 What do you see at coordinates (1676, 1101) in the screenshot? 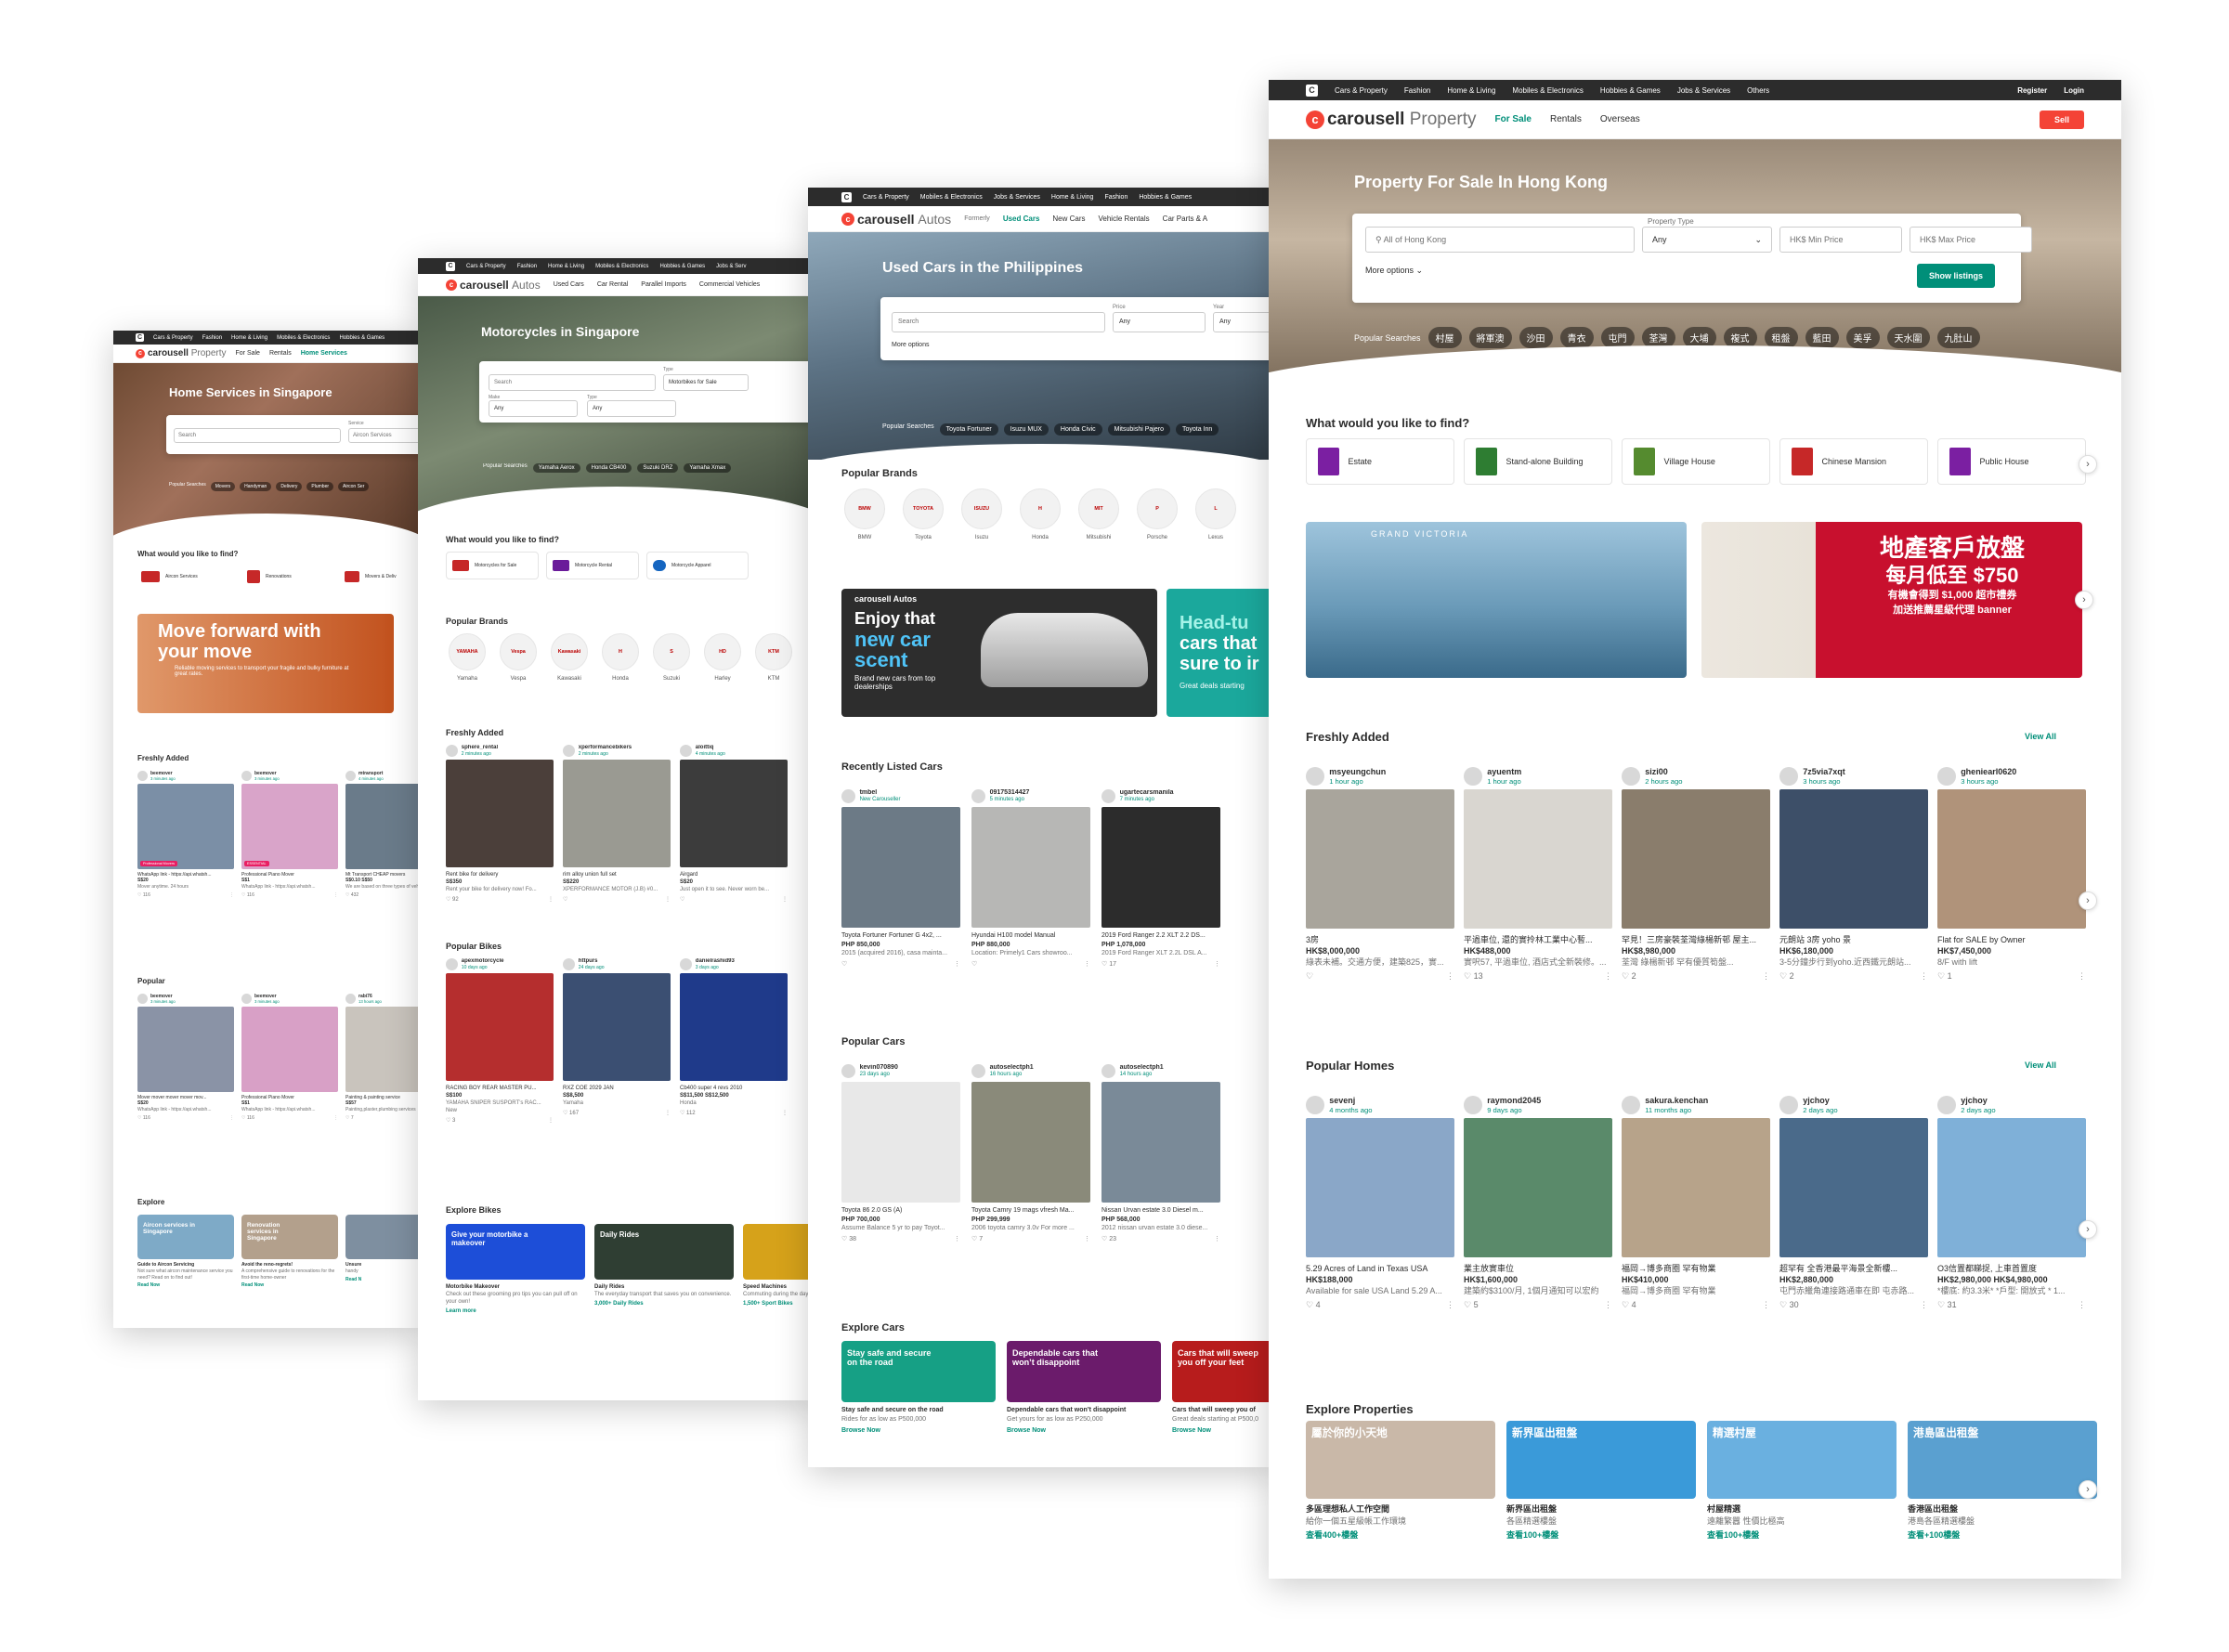
I see `seller-name: sakura.kenchan` at bounding box center [1676, 1101].